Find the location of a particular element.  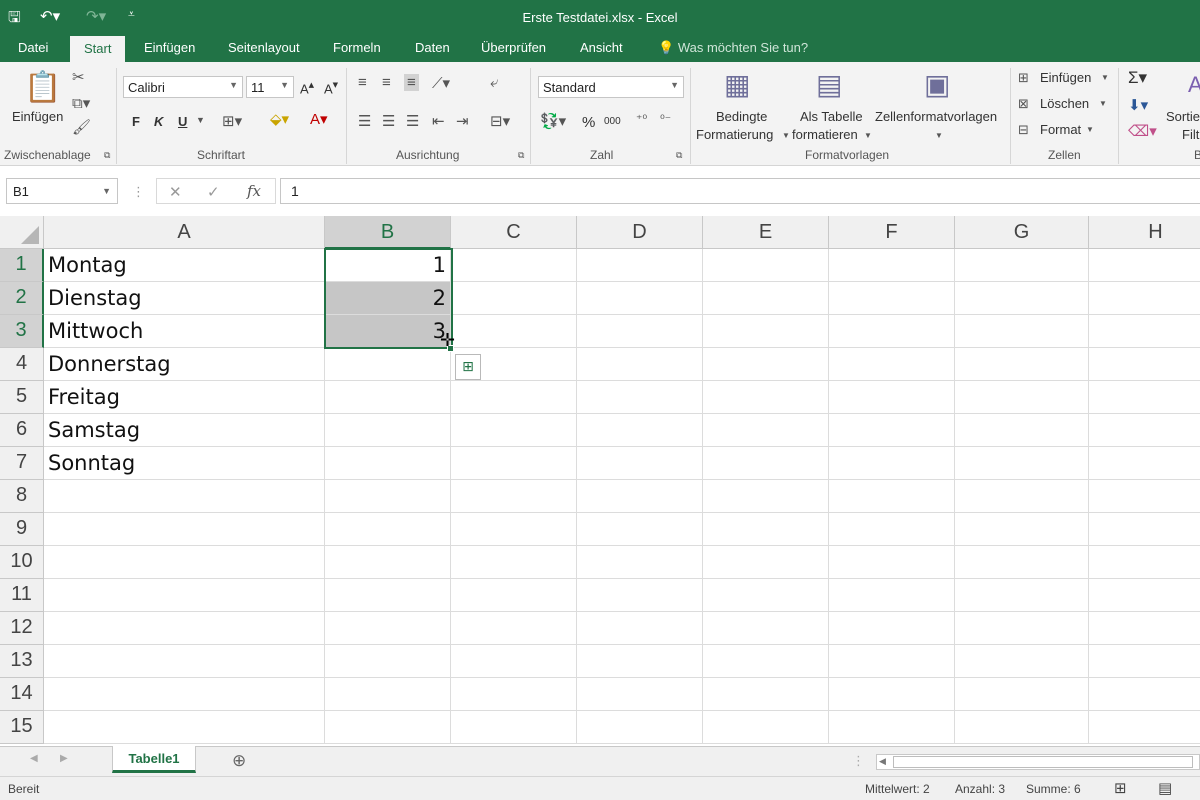

cell-d2 is located at coordinates (640, 298).